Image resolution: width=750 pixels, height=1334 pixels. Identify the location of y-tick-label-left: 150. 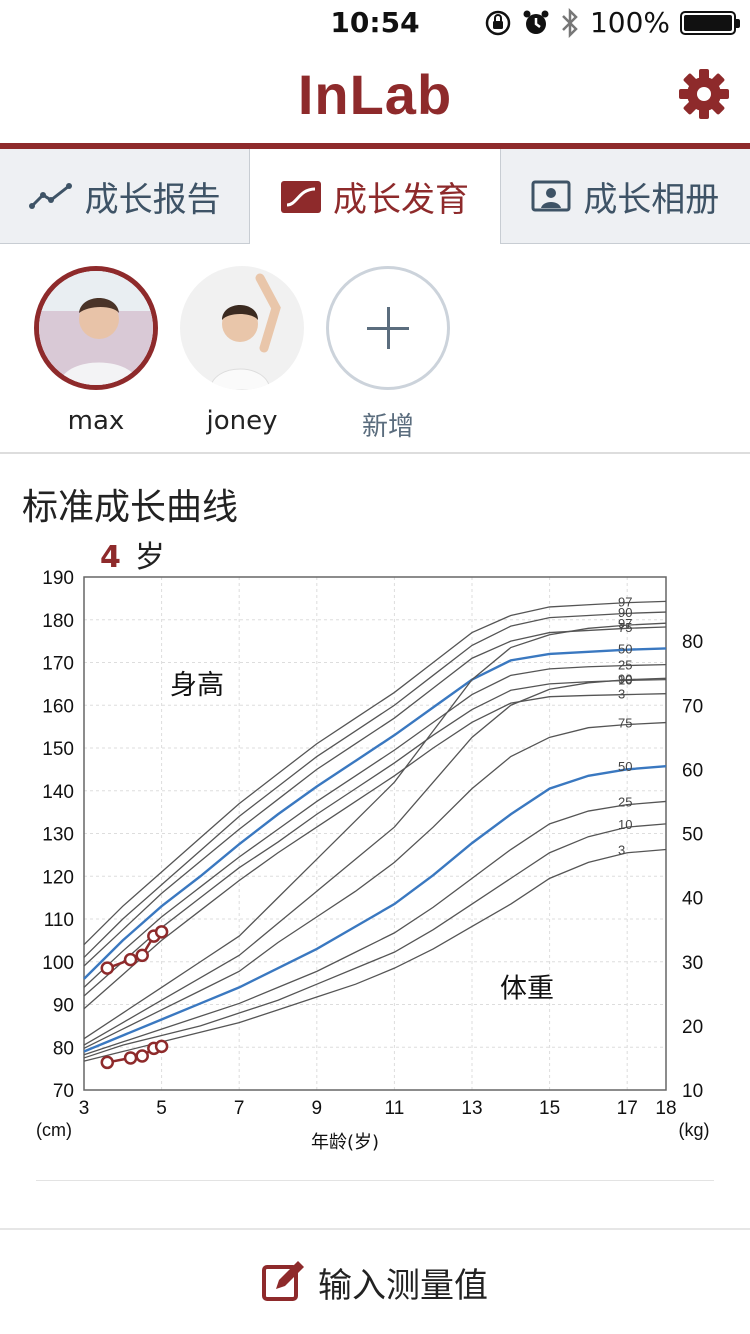
(58, 749).